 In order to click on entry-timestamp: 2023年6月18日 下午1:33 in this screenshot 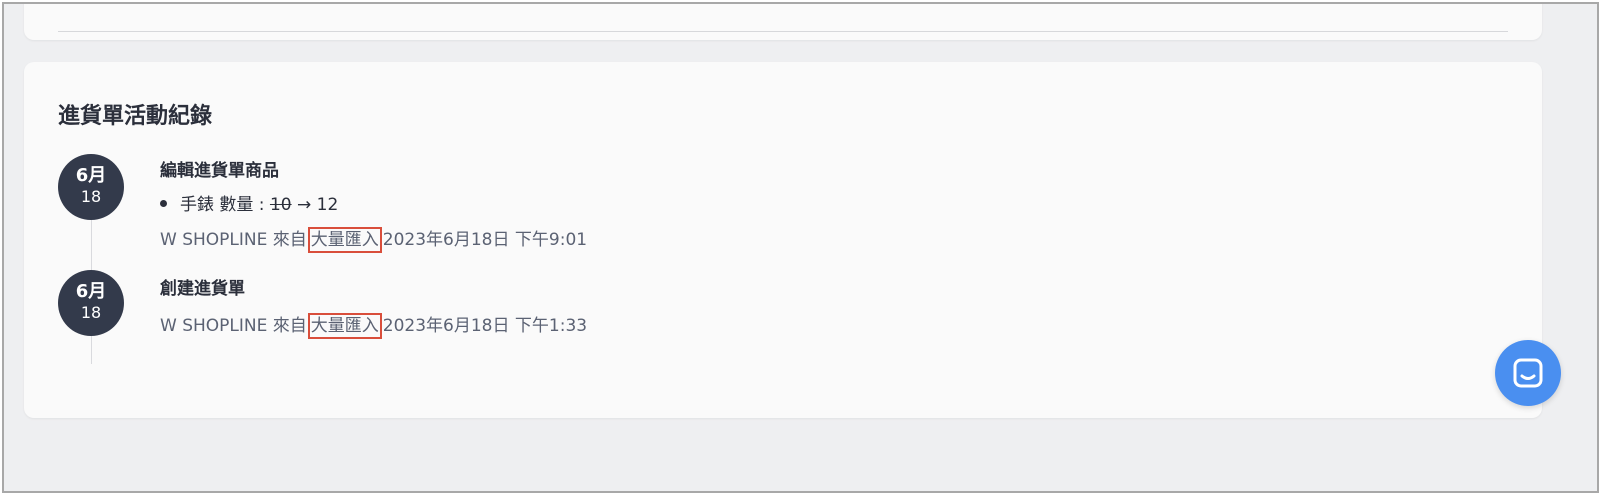, I will do `click(485, 326)`.